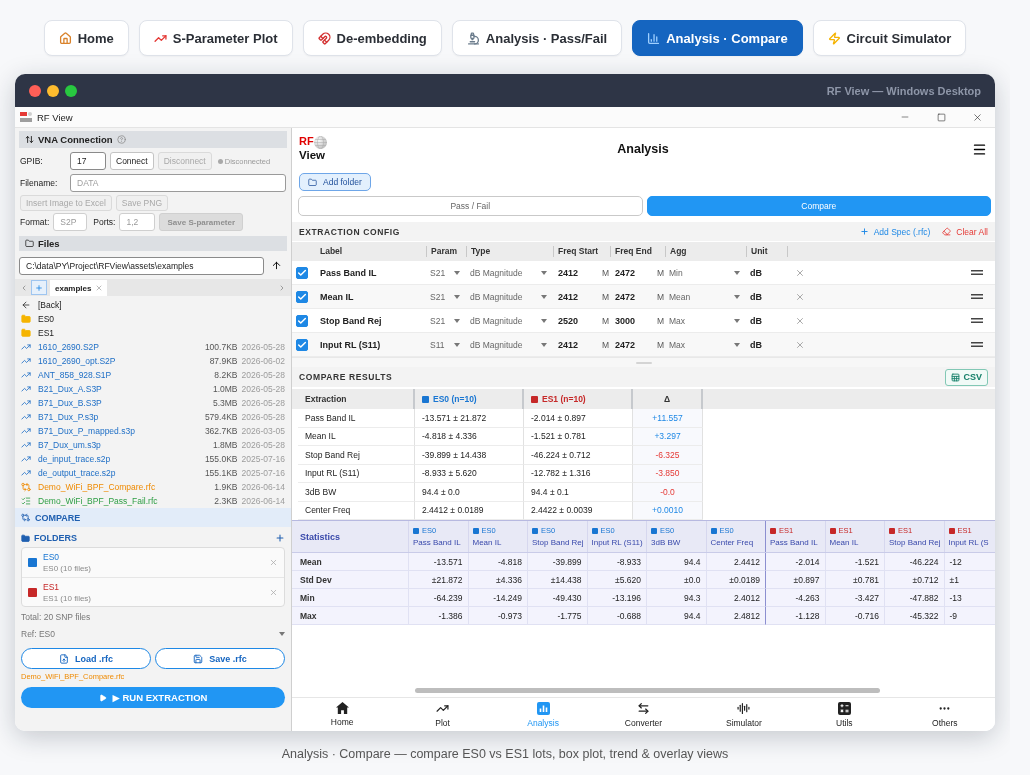 The width and height of the screenshot is (1030, 775). Describe the element at coordinates (581, 320) in the screenshot. I see `freq-start-input: 2520 M` at that location.